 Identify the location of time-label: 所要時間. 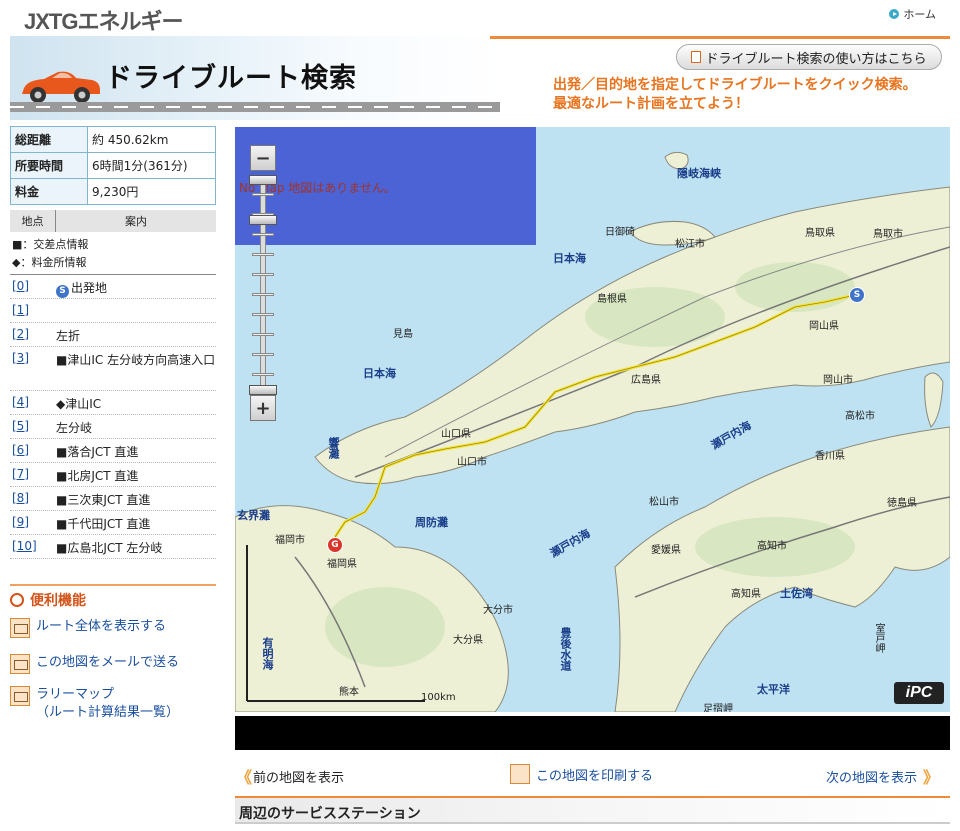
(49, 165).